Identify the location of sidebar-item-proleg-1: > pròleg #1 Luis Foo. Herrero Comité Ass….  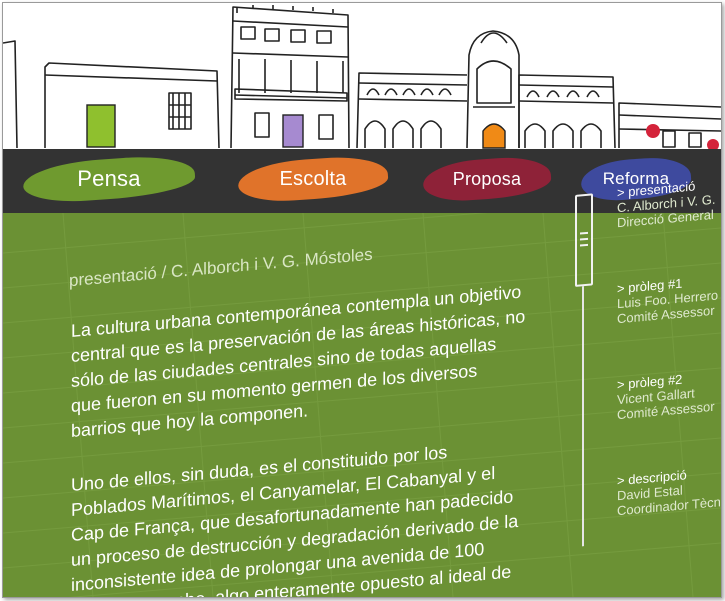
(669, 299).